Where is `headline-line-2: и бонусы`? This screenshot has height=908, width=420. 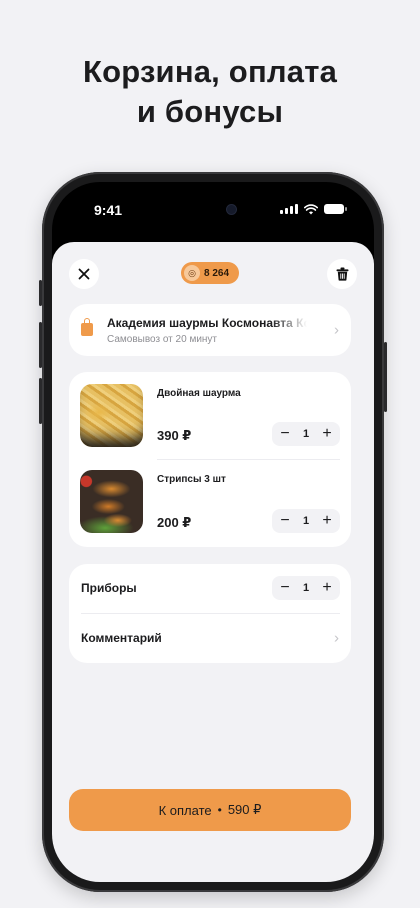 headline-line-2: и бонусы is located at coordinates (210, 111).